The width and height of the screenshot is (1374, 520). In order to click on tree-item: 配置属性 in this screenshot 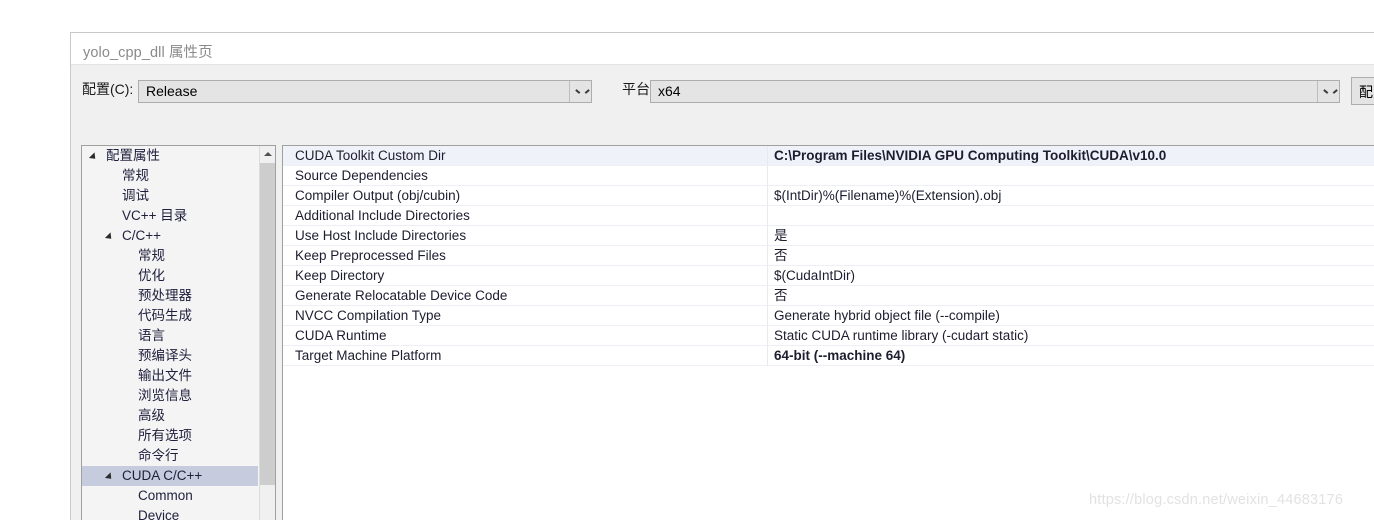, I will do `click(170, 156)`.